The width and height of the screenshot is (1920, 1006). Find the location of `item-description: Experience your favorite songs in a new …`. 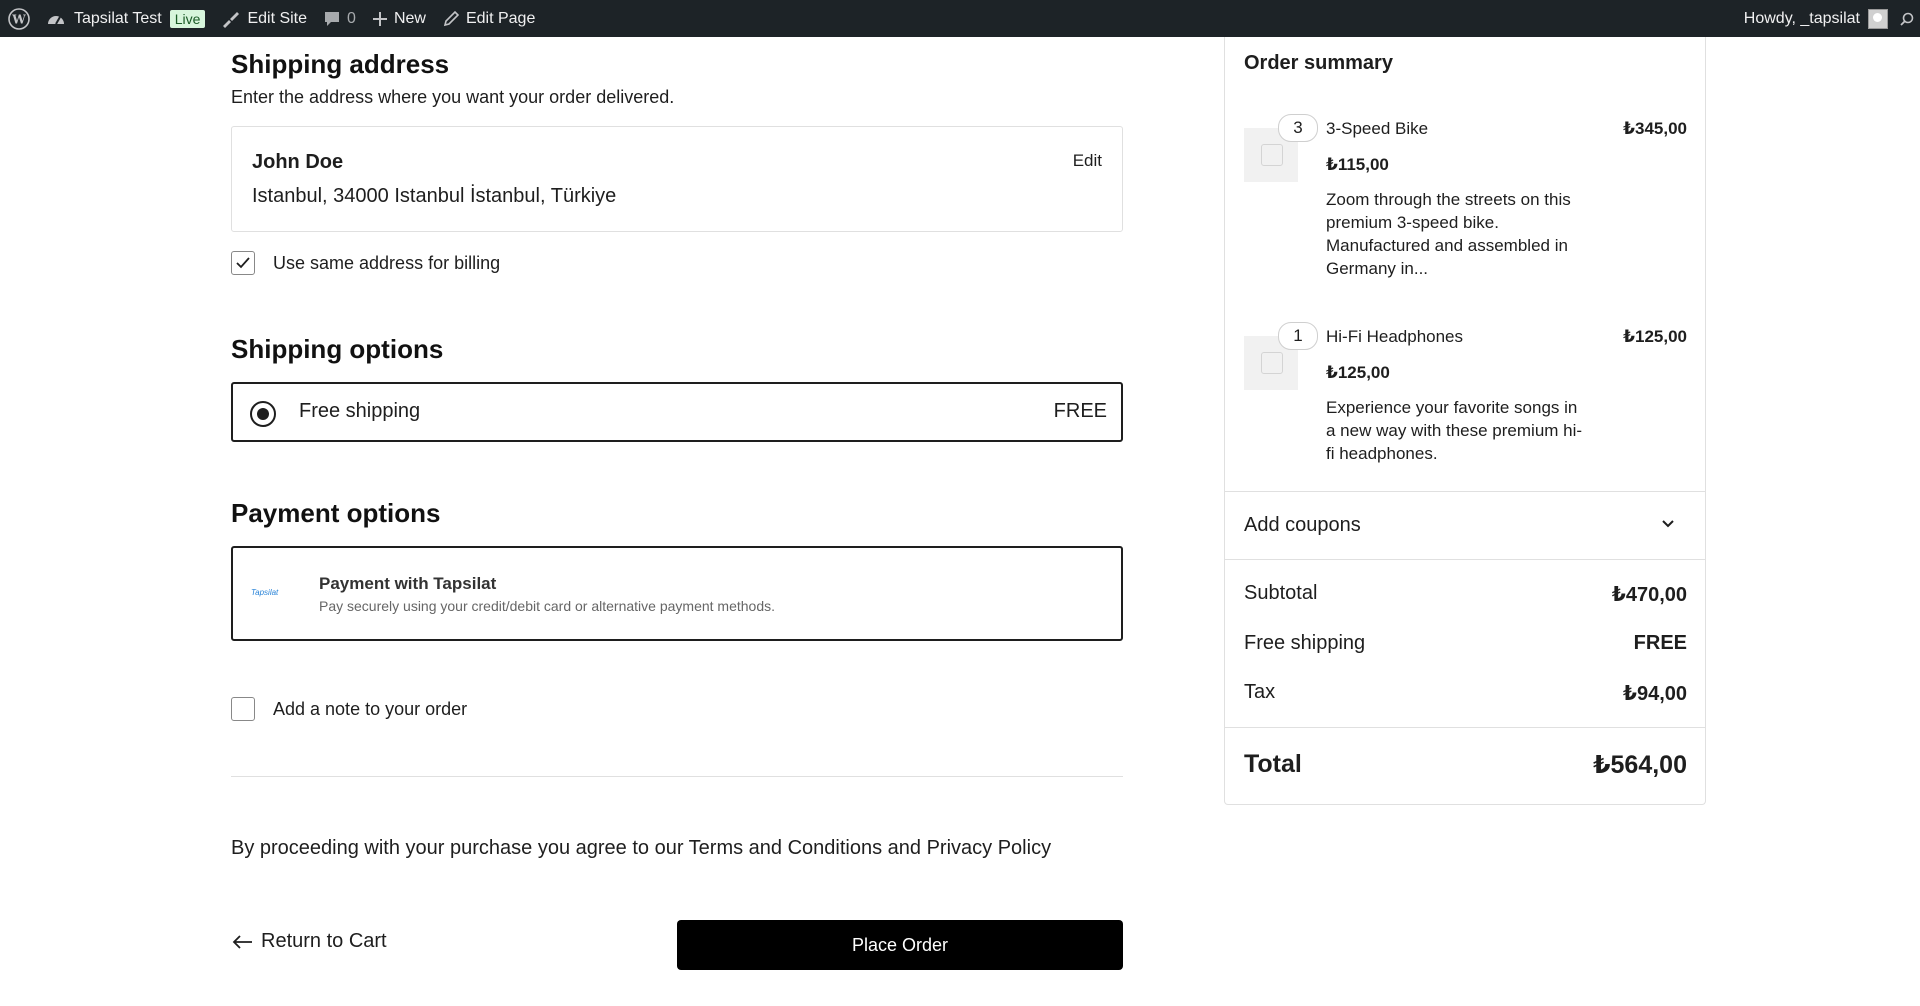

item-description: Experience your favorite songs in a new … is located at coordinates (1454, 430).